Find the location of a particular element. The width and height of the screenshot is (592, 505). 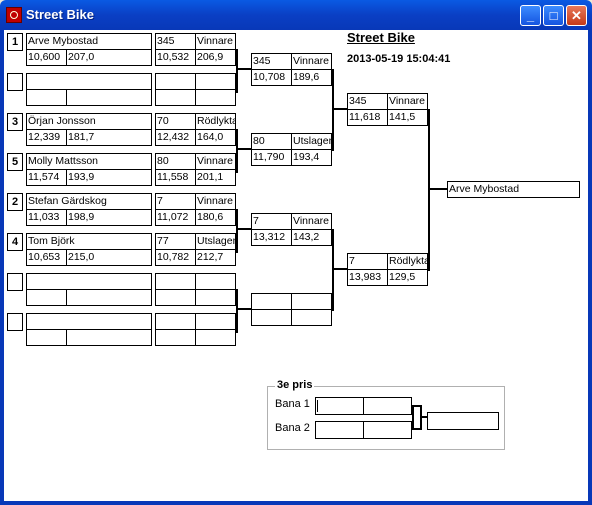

entrant-speed: 193,9 is located at coordinates (109, 177).